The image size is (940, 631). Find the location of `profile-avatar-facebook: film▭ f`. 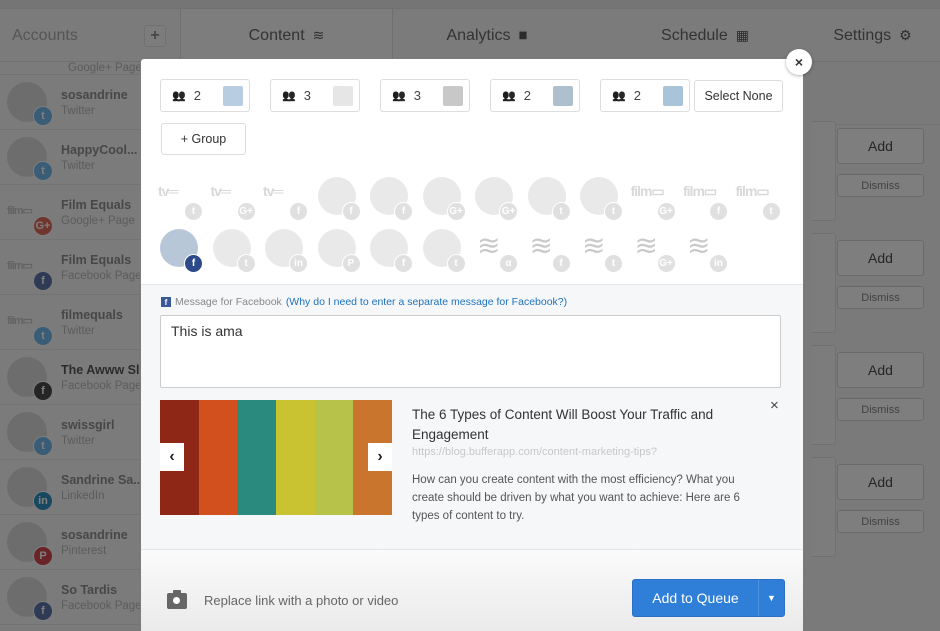

profile-avatar-facebook: film▭ f is located at coordinates (705, 199).